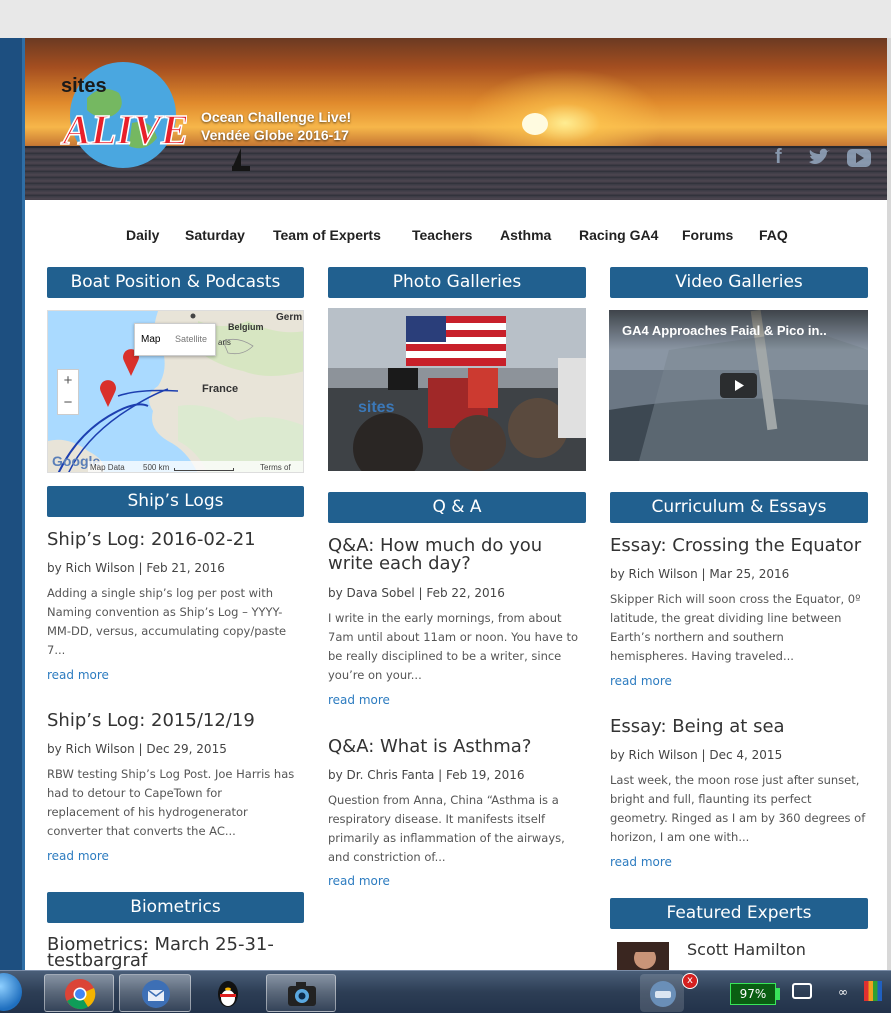  What do you see at coordinates (78, 856) in the screenshot?
I see `ships-log-read-more-2: read more` at bounding box center [78, 856].